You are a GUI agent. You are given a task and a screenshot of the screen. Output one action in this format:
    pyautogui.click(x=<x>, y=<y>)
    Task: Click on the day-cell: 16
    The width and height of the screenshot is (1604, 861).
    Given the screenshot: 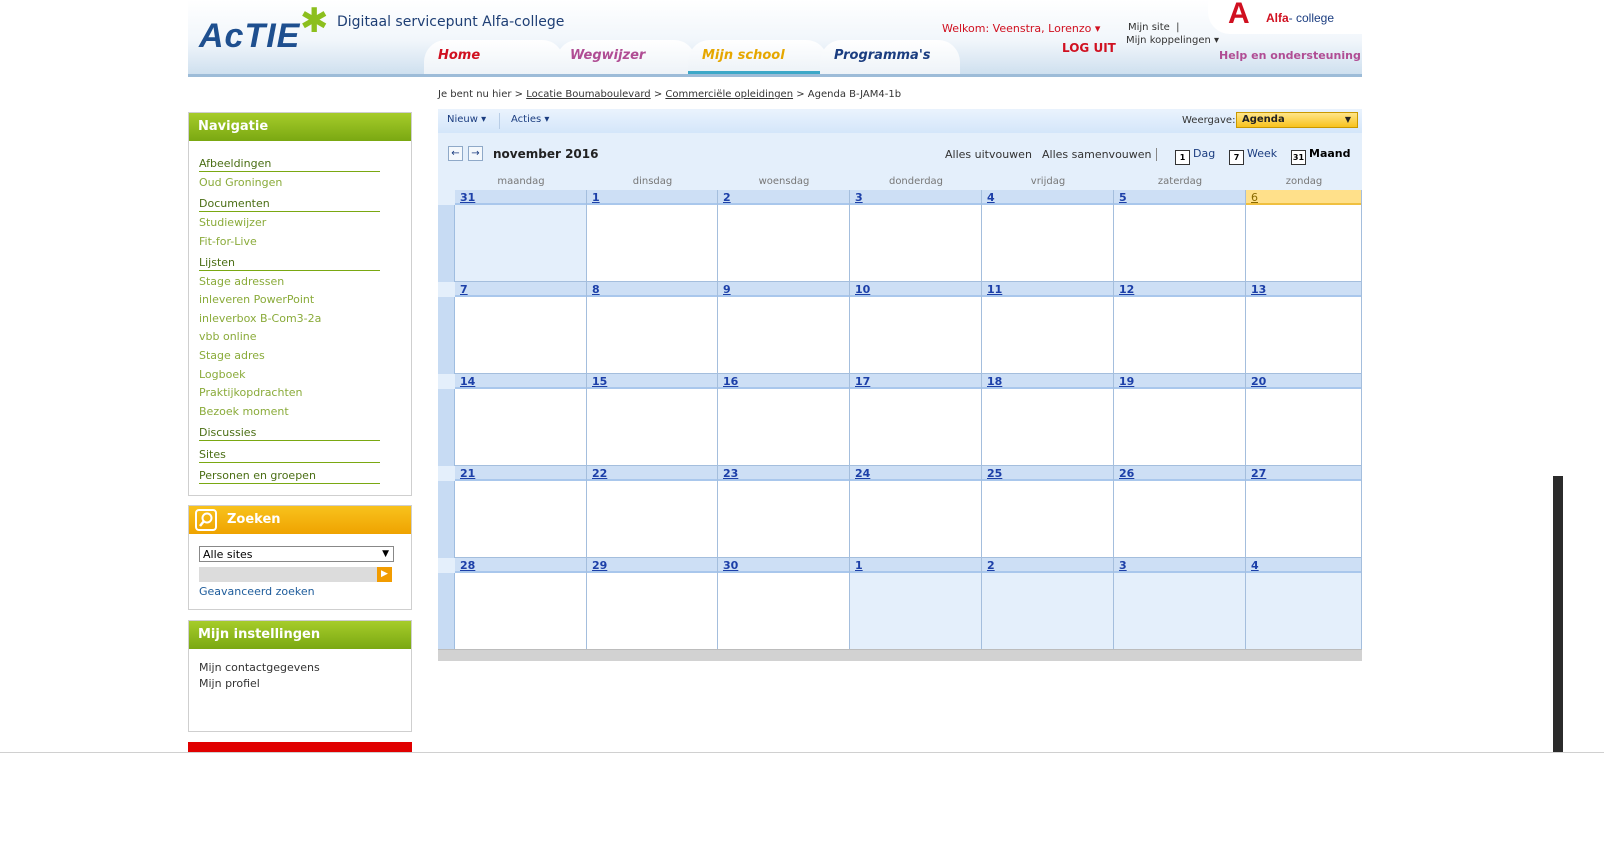 What is the action you would take?
    pyautogui.click(x=784, y=420)
    